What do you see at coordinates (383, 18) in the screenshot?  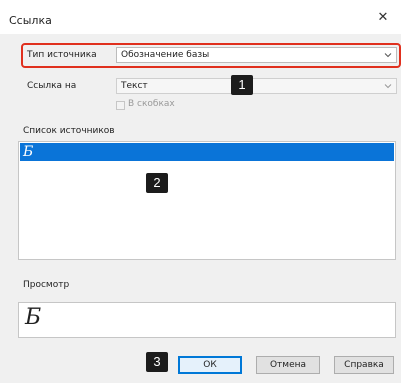 I see `close-icon: ✕` at bounding box center [383, 18].